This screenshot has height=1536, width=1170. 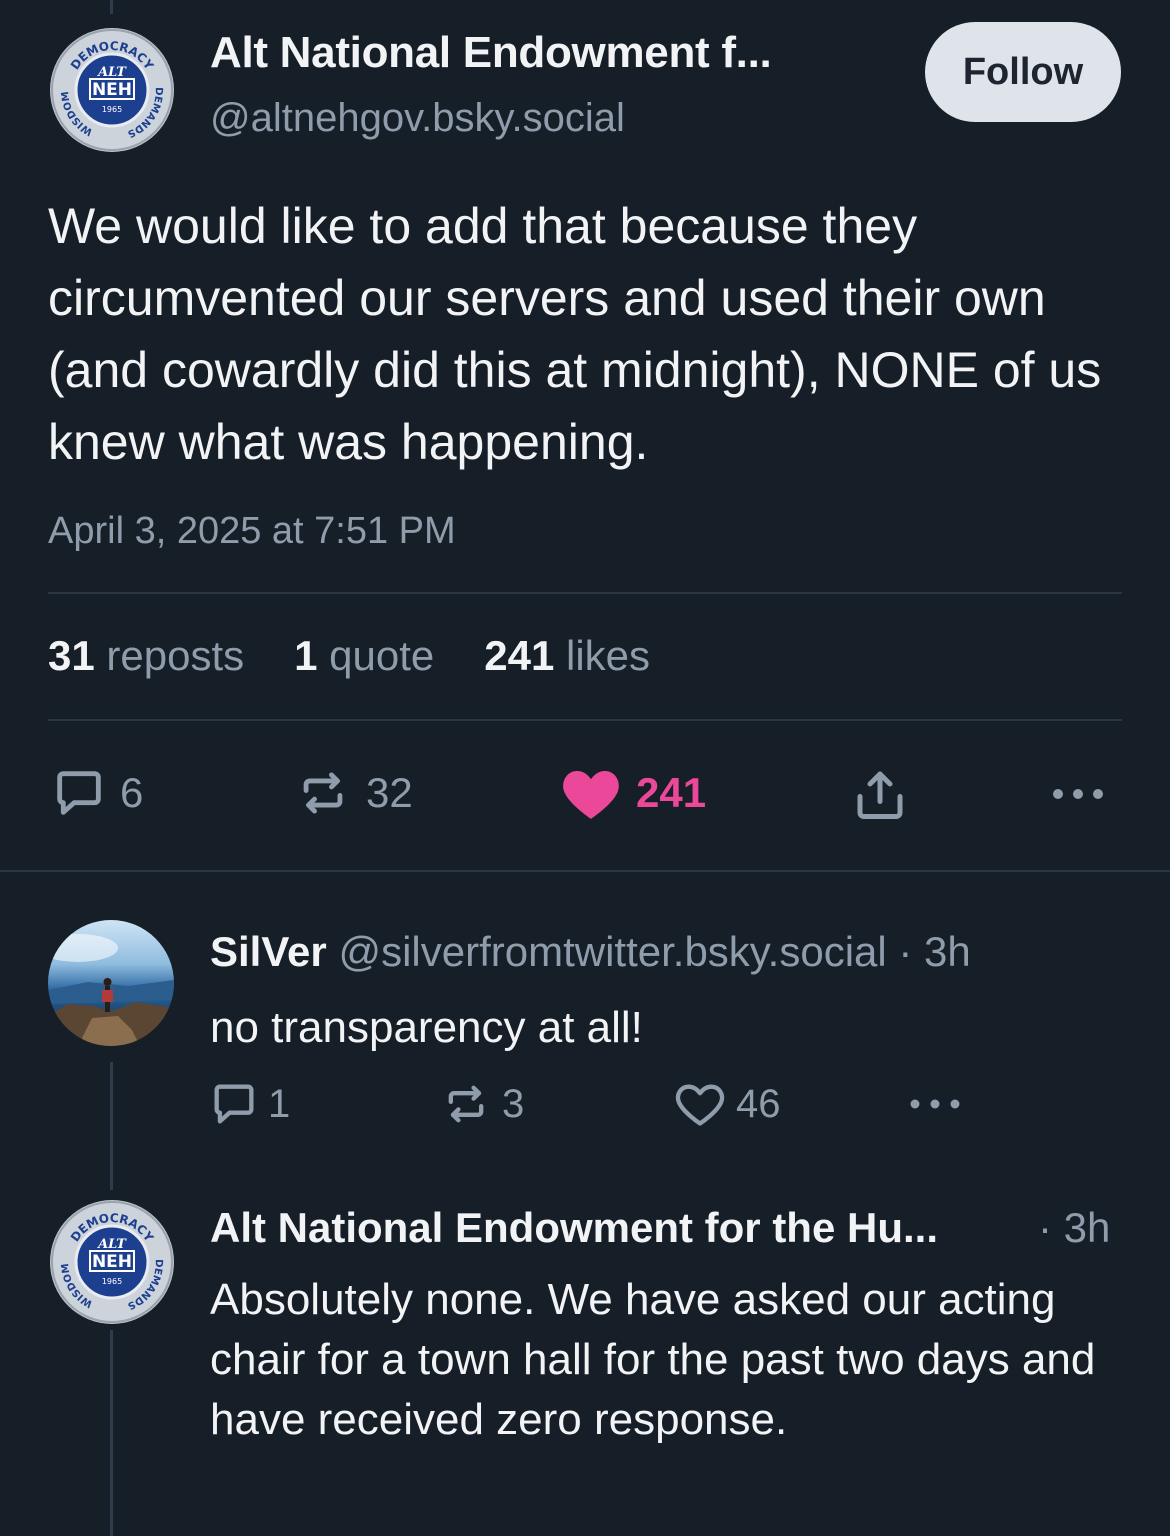 I want to click on post-timestamp: April 3, 2025 at 7:51 PM, so click(x=252, y=531).